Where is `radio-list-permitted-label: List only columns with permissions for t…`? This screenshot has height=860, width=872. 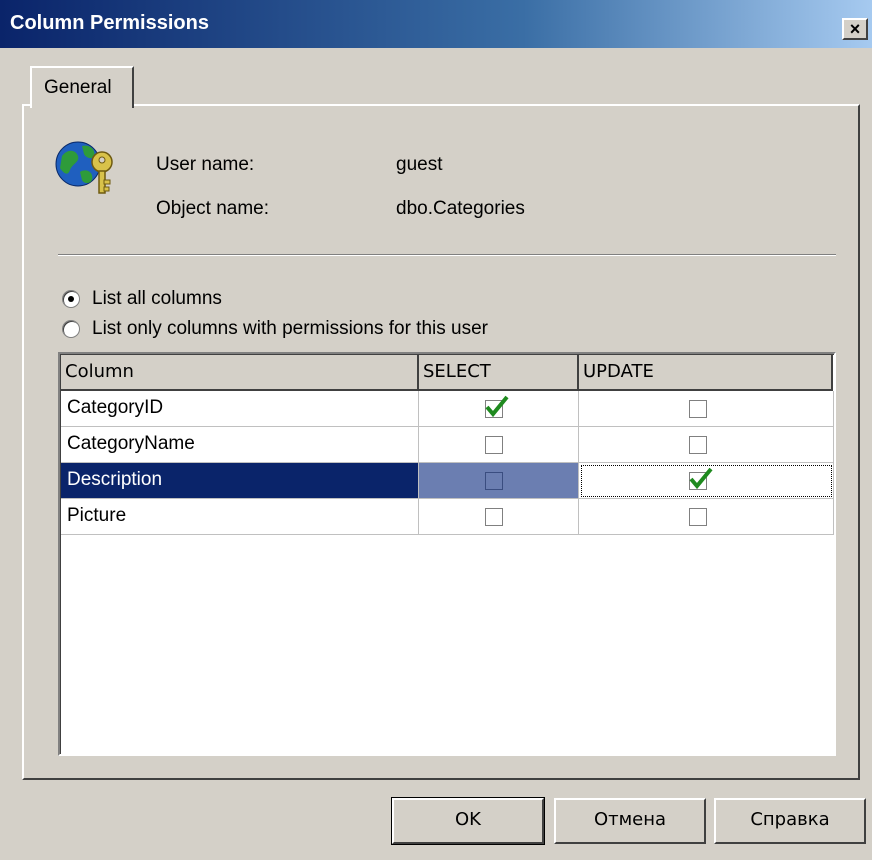
radio-list-permitted-label: List only columns with permissions for t… is located at coordinates (290, 329).